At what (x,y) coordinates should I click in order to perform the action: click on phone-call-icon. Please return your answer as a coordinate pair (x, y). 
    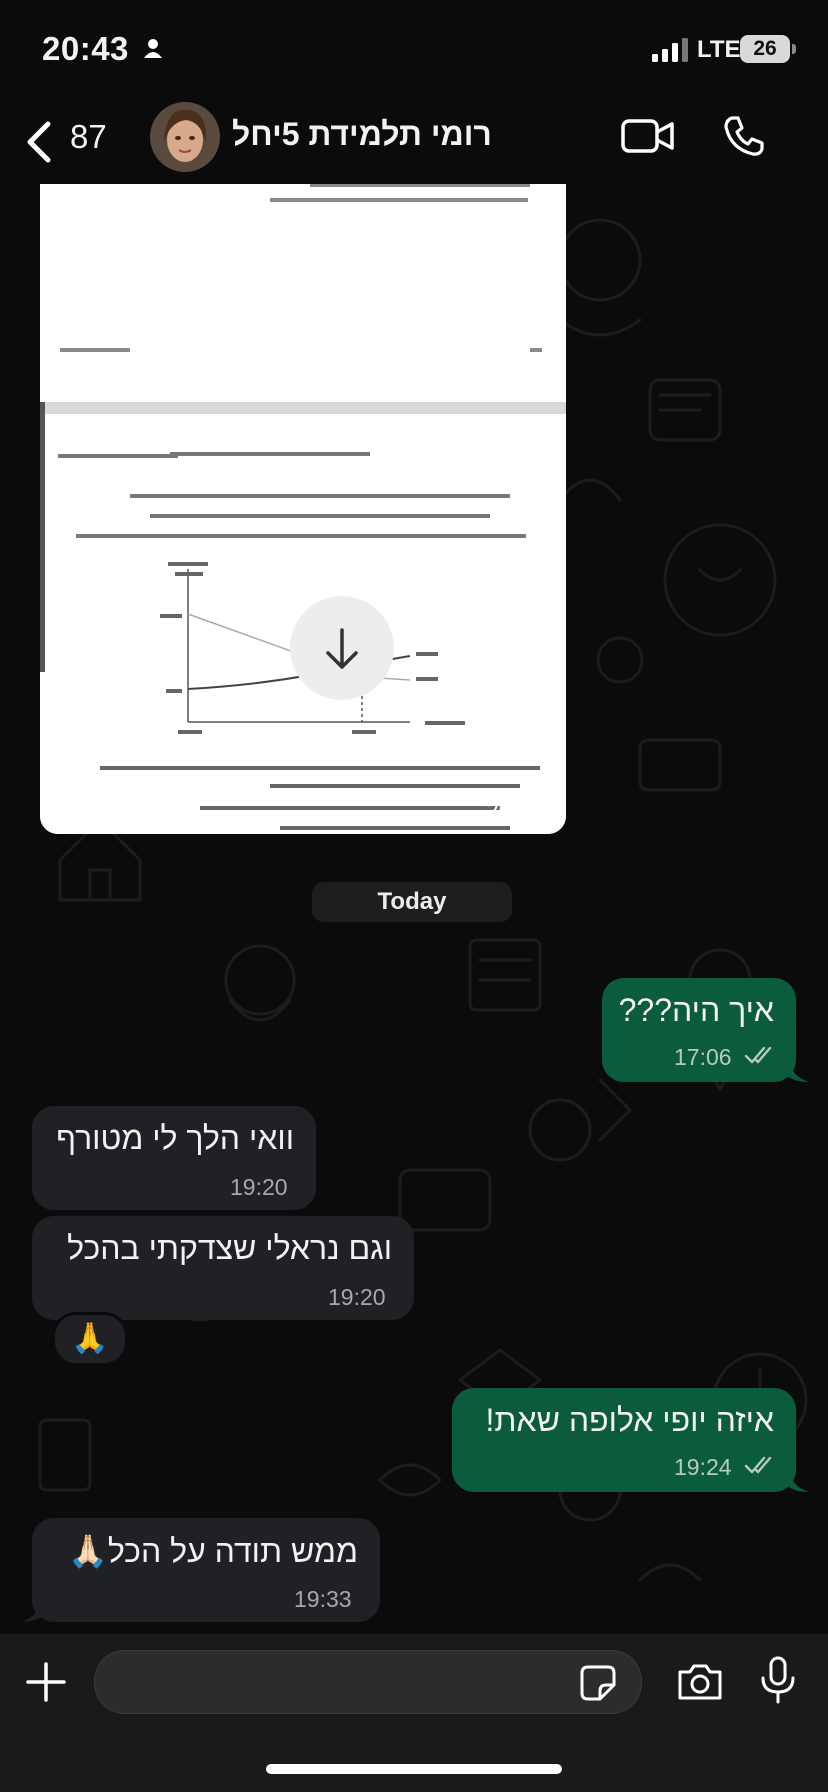
    Looking at the image, I should click on (744, 136).